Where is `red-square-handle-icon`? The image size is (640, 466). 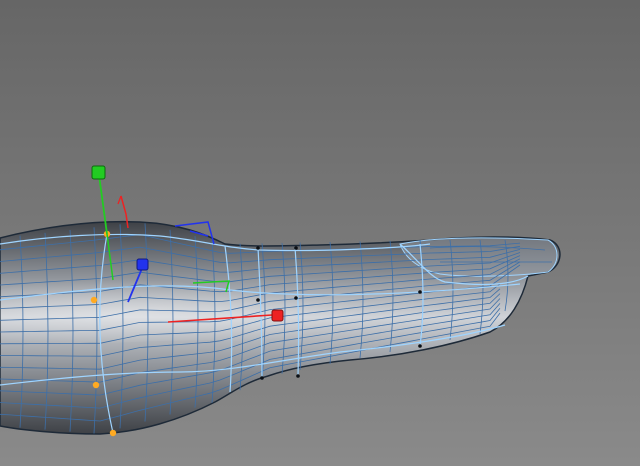
red-square-handle-icon is located at coordinates (277, 315).